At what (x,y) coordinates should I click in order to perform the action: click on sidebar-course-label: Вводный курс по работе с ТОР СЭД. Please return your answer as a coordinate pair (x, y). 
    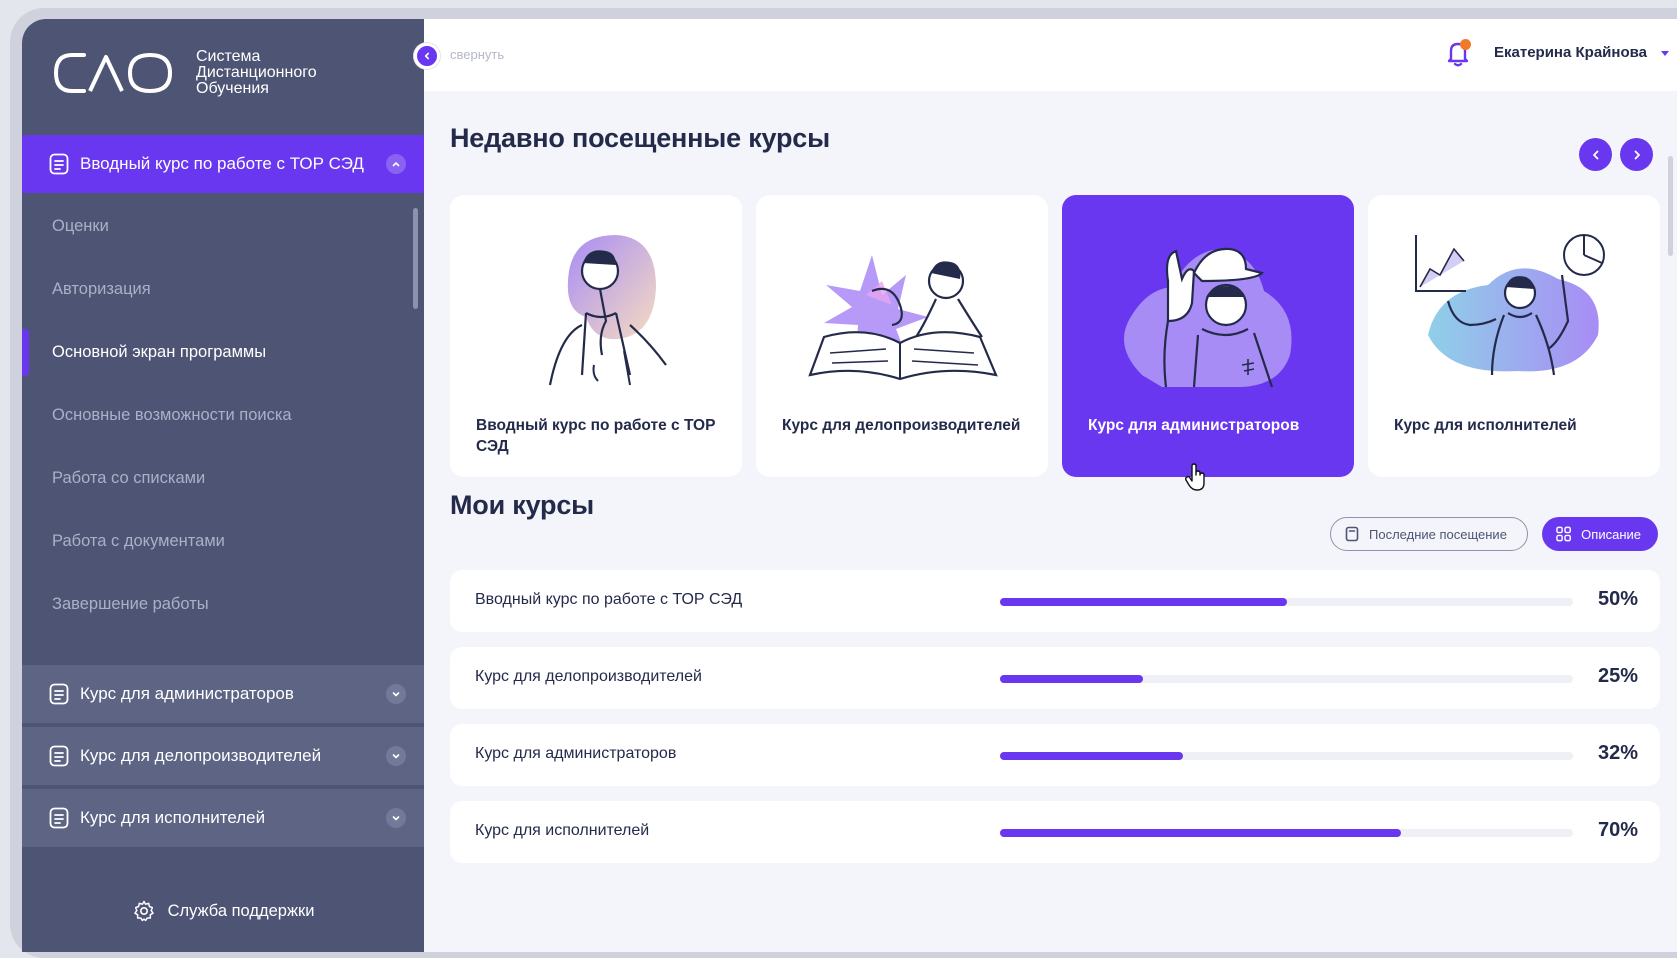
    Looking at the image, I should click on (222, 163).